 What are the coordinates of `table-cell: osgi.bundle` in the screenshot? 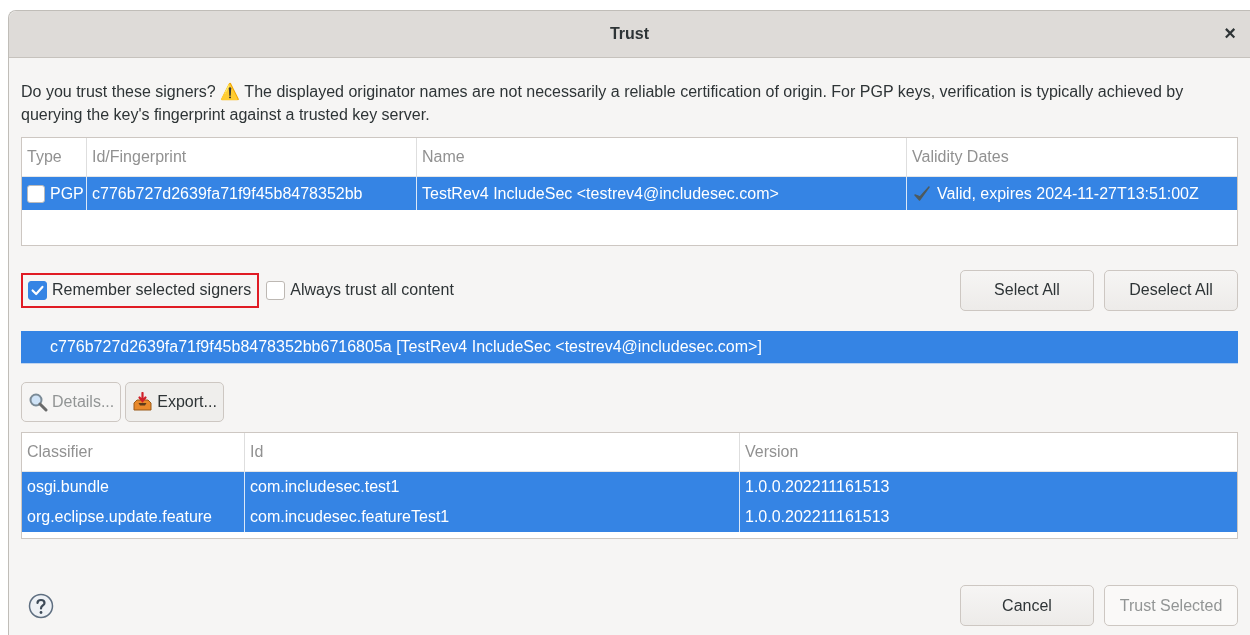 It's located at (133, 487).